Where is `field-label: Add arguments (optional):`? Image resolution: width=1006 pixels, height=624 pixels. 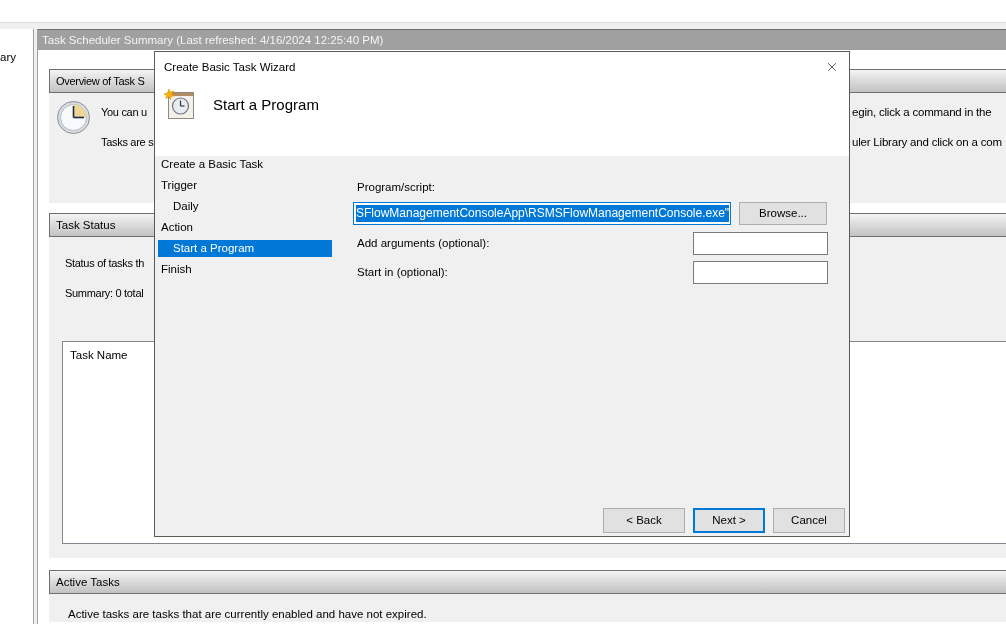
field-label: Add arguments (optional): is located at coordinates (423, 243).